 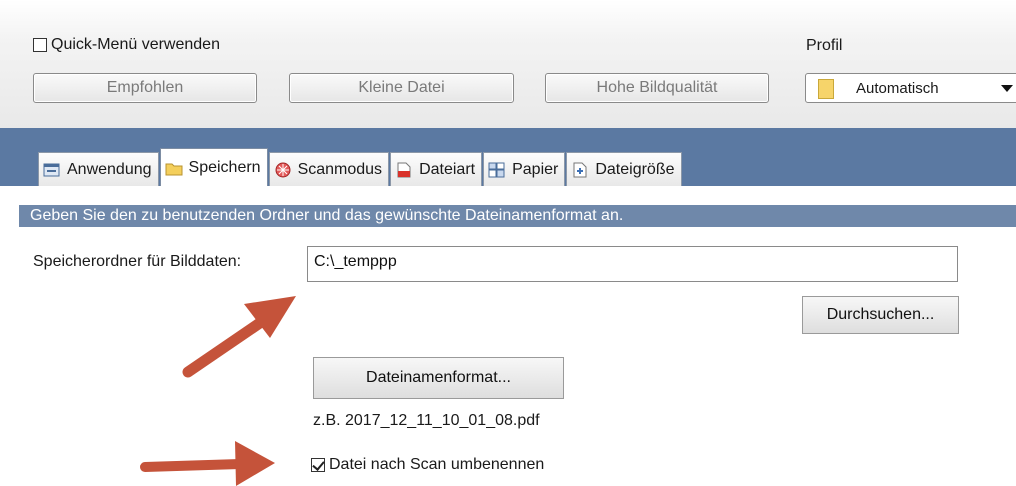 I want to click on annotation-arrow-rename, so click(x=207, y=463).